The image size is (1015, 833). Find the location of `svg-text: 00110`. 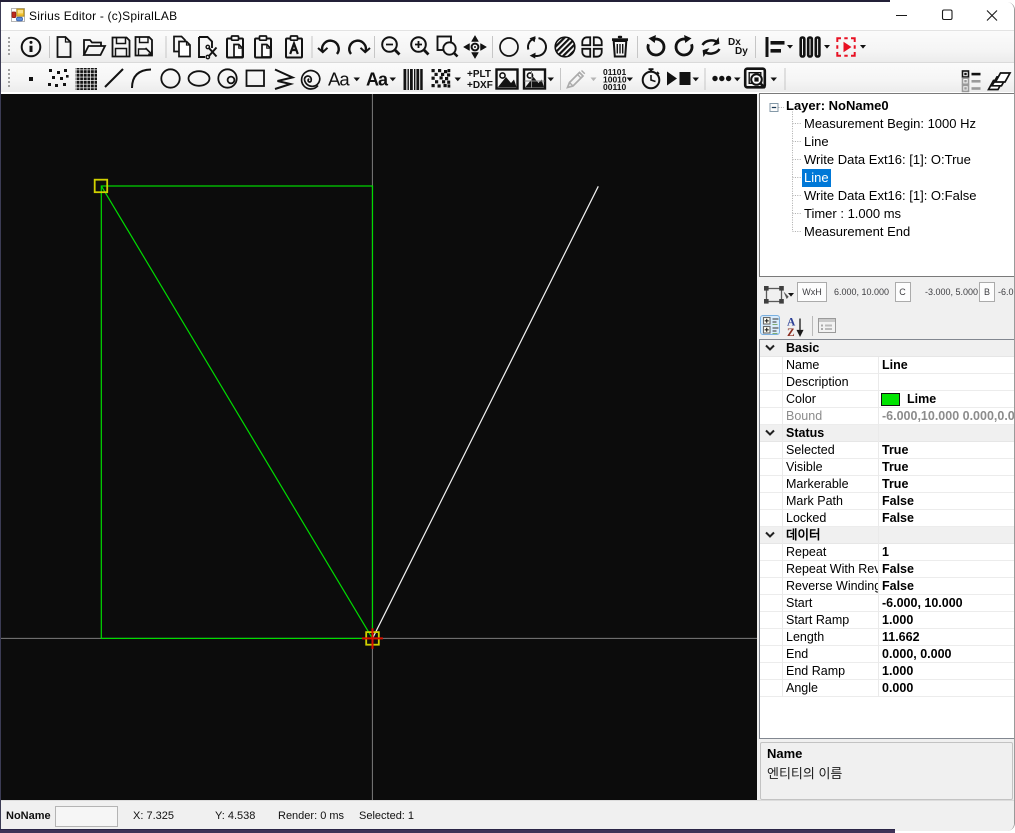

svg-text: 00110 is located at coordinates (614, 87).